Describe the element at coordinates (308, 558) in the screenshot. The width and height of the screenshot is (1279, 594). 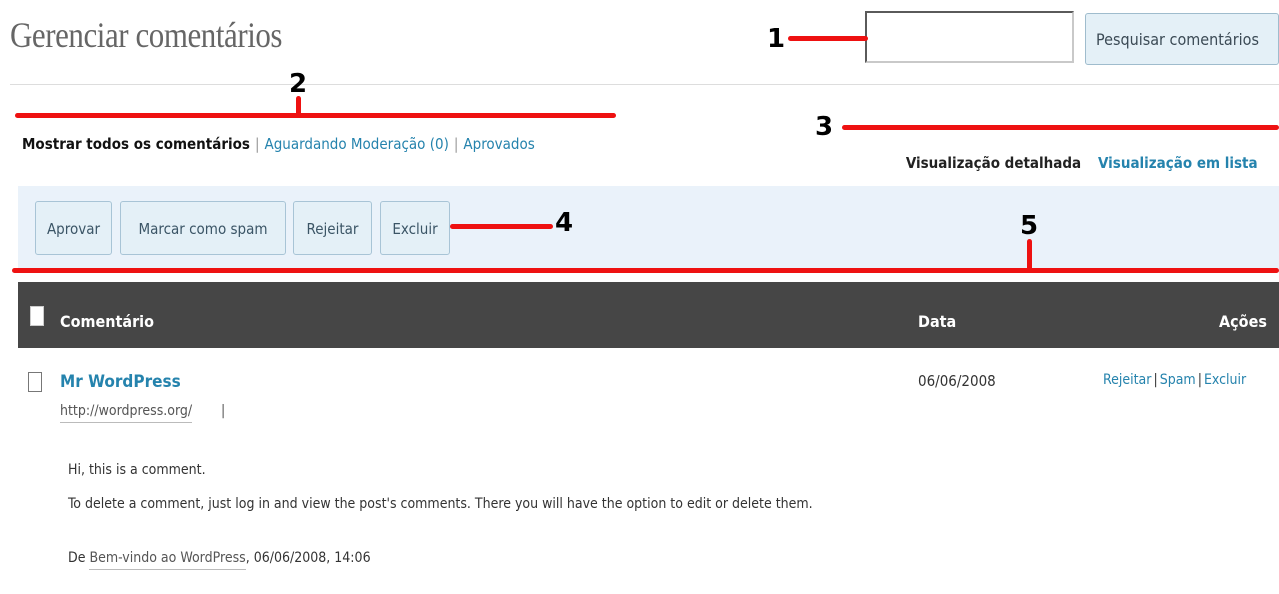
I see `comment-posted-at: , 06/06/2008, 14:06` at that location.